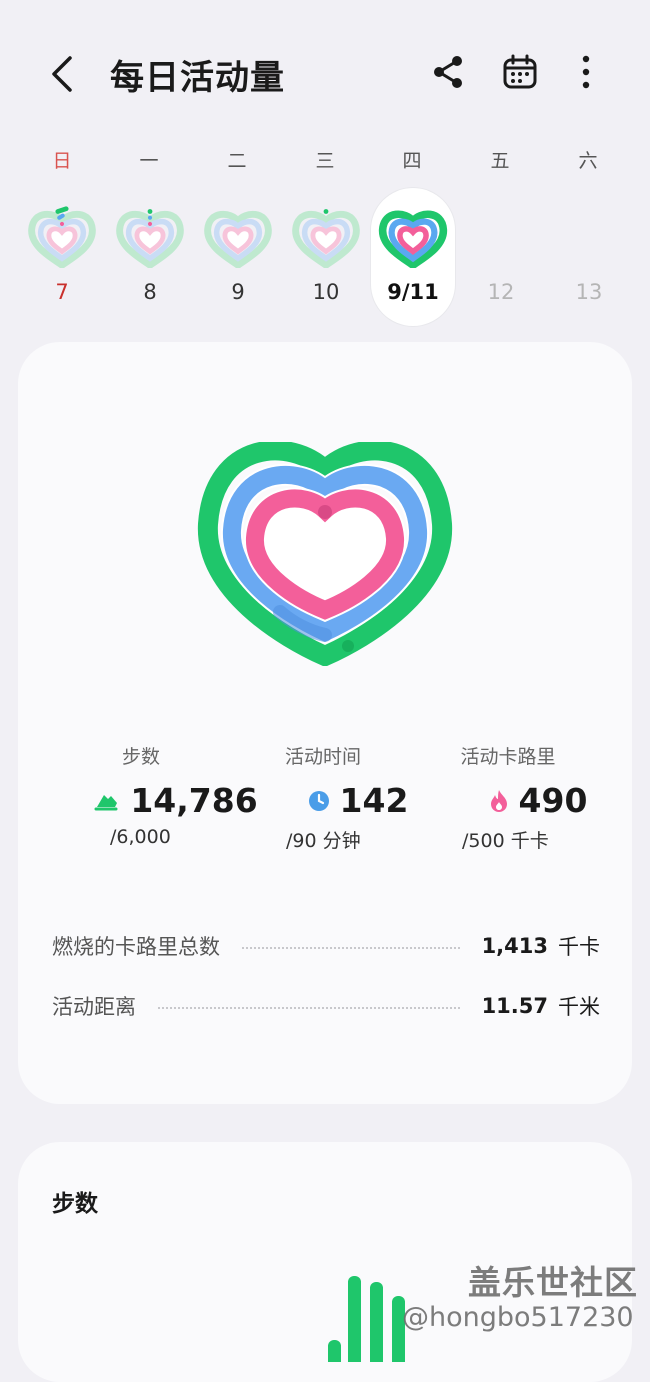 This screenshot has width=650, height=1382. I want to click on day-cell: 10, so click(326, 257).